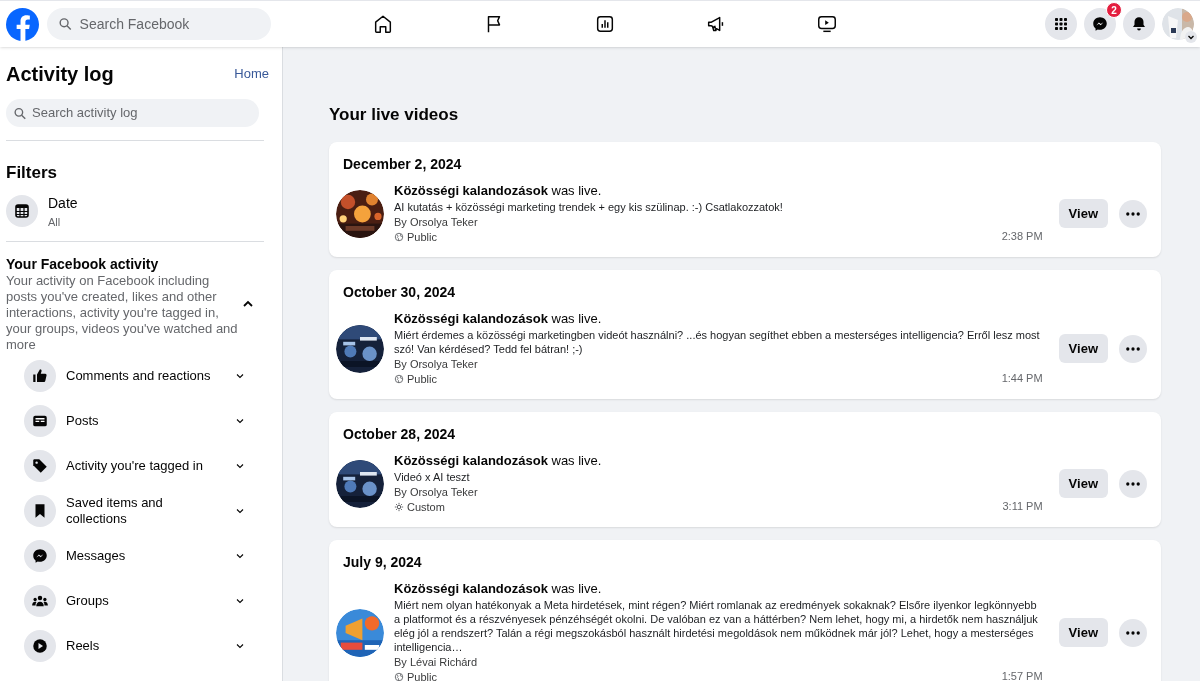 This screenshot has height=681, width=1200. What do you see at coordinates (150, 466) in the screenshot?
I see `activity-category: Activity you're tagged in` at bounding box center [150, 466].